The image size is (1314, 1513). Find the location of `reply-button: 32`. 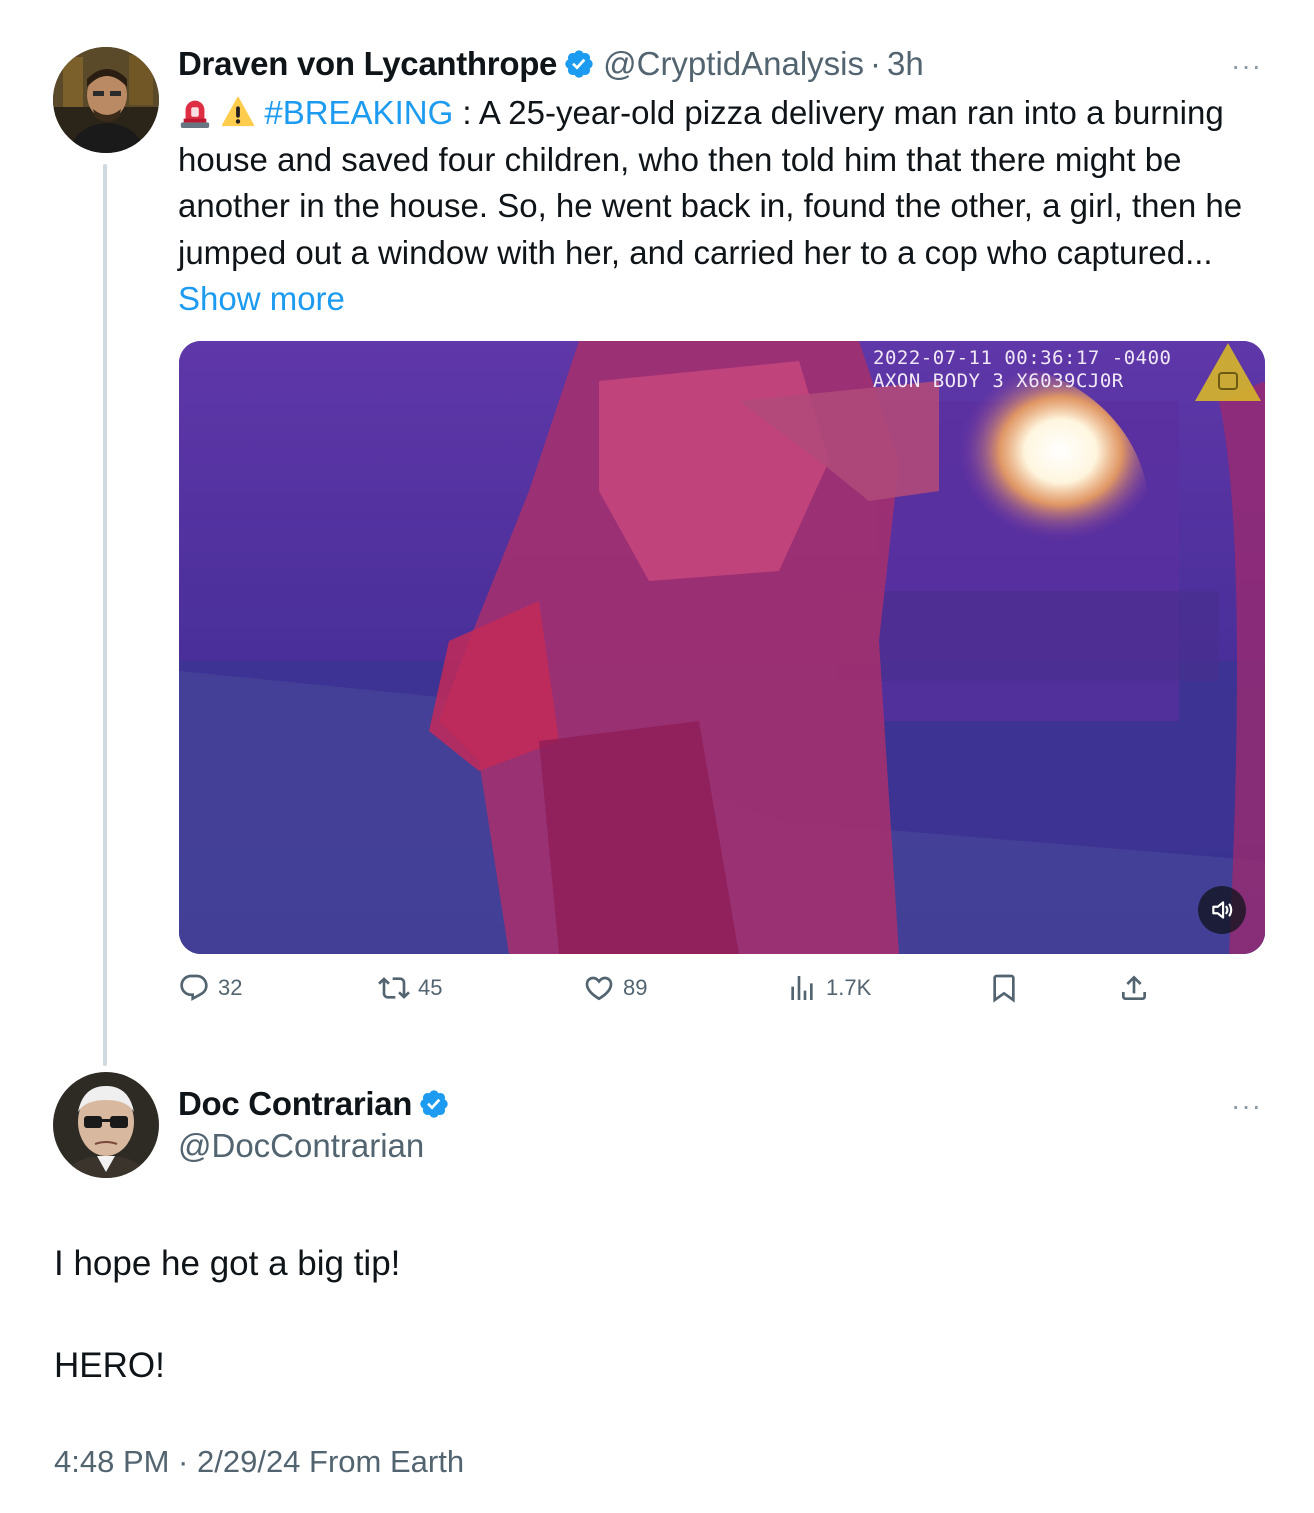

reply-button: 32 is located at coordinates (210, 988).